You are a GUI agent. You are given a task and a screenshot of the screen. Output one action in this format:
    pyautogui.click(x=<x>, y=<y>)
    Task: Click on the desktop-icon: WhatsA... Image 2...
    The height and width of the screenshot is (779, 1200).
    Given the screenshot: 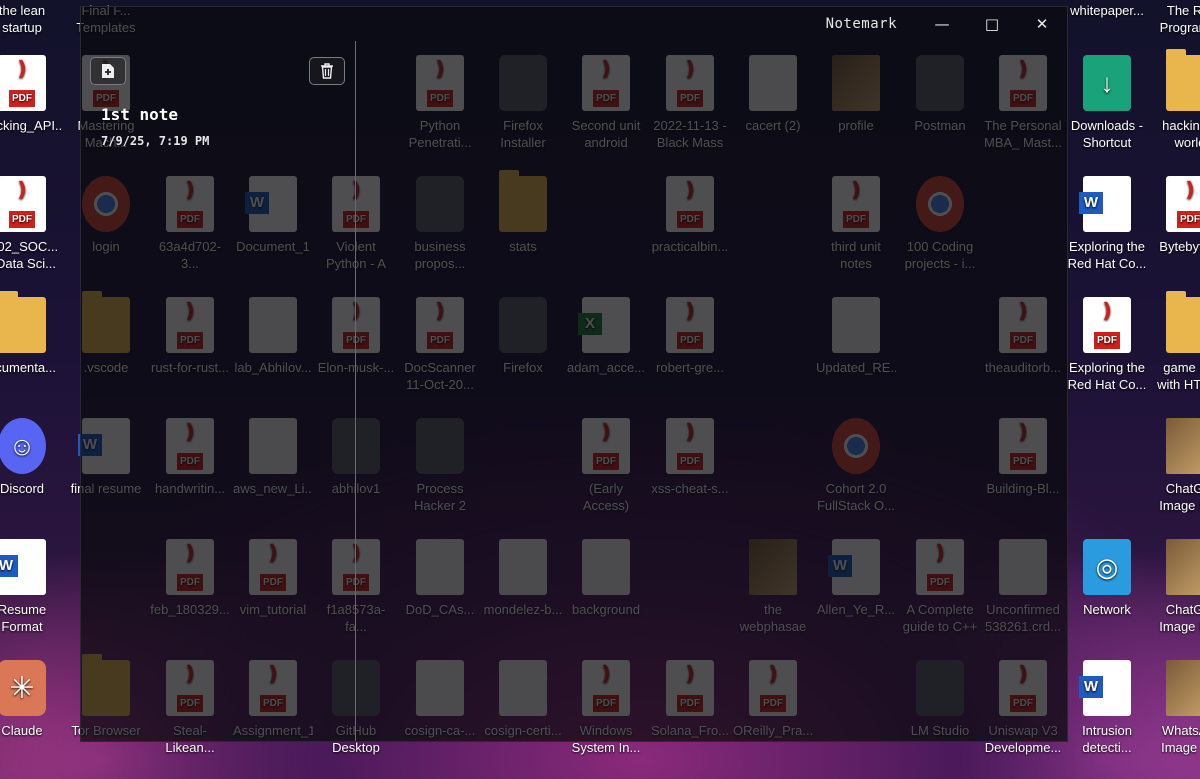 What is the action you would take?
    pyautogui.click(x=1175, y=708)
    